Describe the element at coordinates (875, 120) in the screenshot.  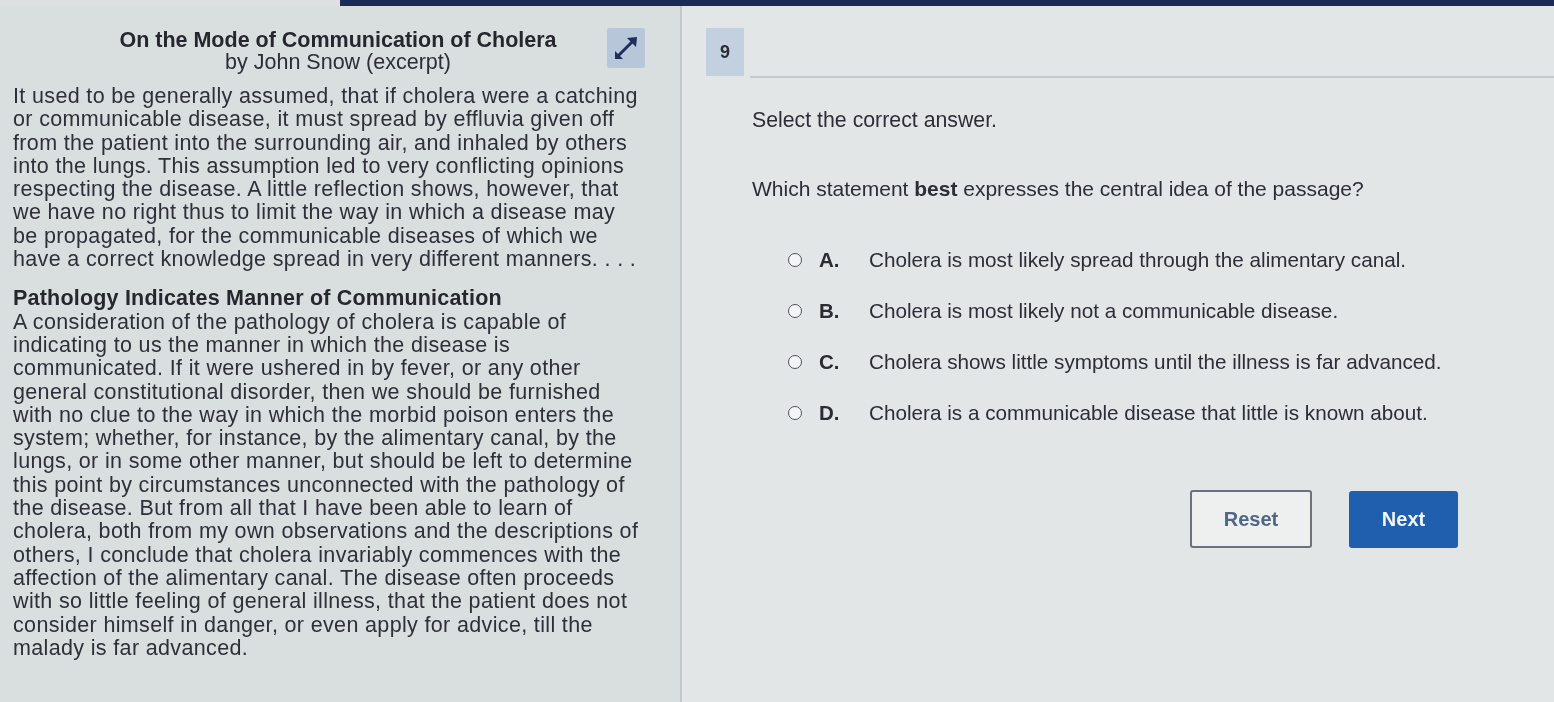
I see `instruction-text: Select the correct answer.` at that location.